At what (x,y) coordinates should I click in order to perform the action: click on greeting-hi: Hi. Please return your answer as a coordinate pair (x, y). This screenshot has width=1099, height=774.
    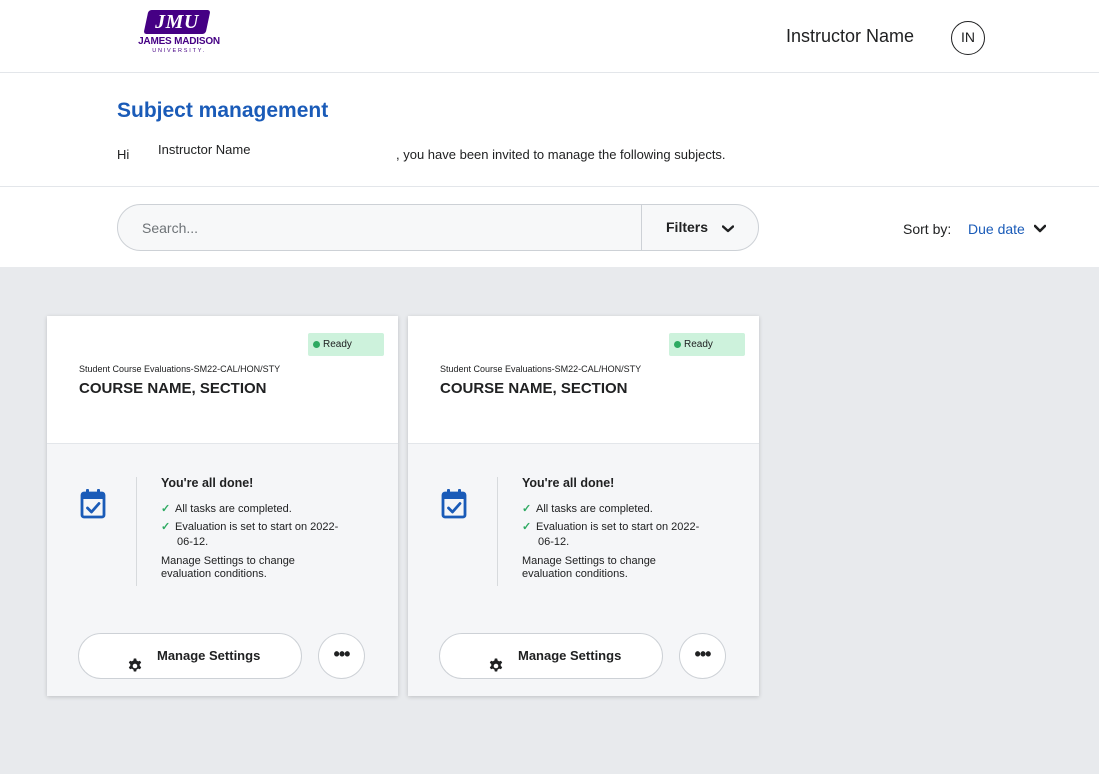
    Looking at the image, I should click on (123, 154).